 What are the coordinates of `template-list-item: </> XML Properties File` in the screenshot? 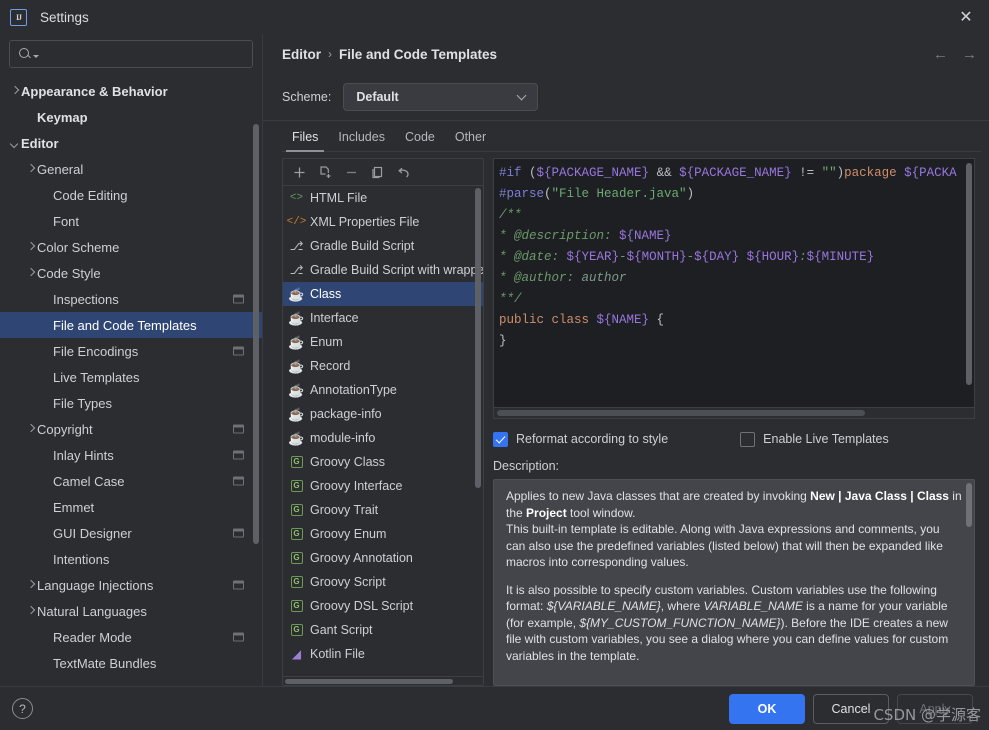 It's located at (383, 222).